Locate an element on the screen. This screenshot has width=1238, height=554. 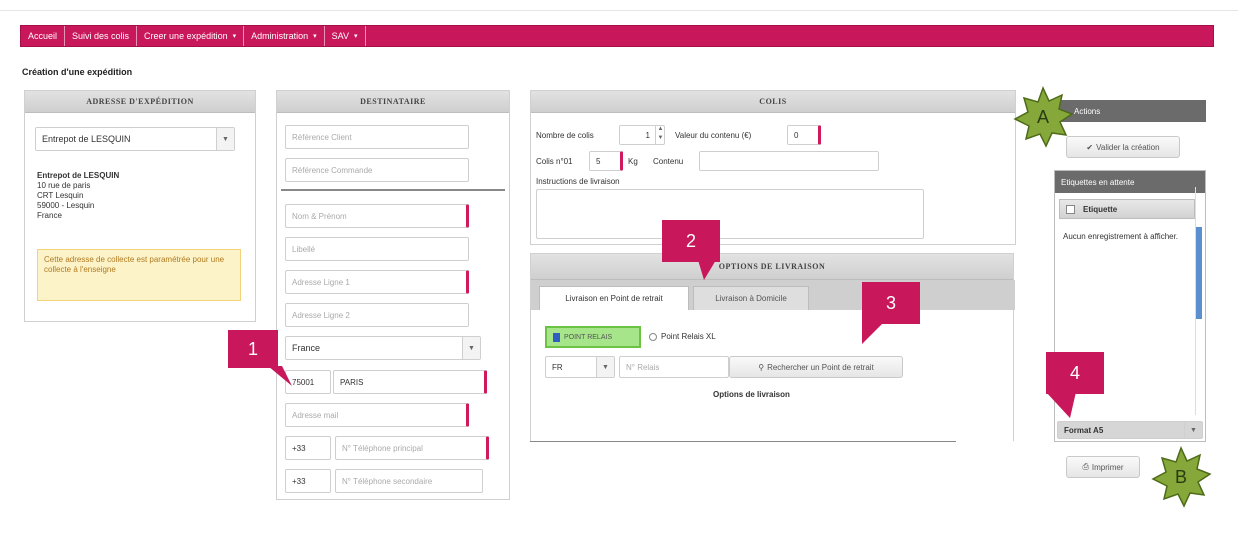
callout-4: 4 is located at coordinates (1075, 385).